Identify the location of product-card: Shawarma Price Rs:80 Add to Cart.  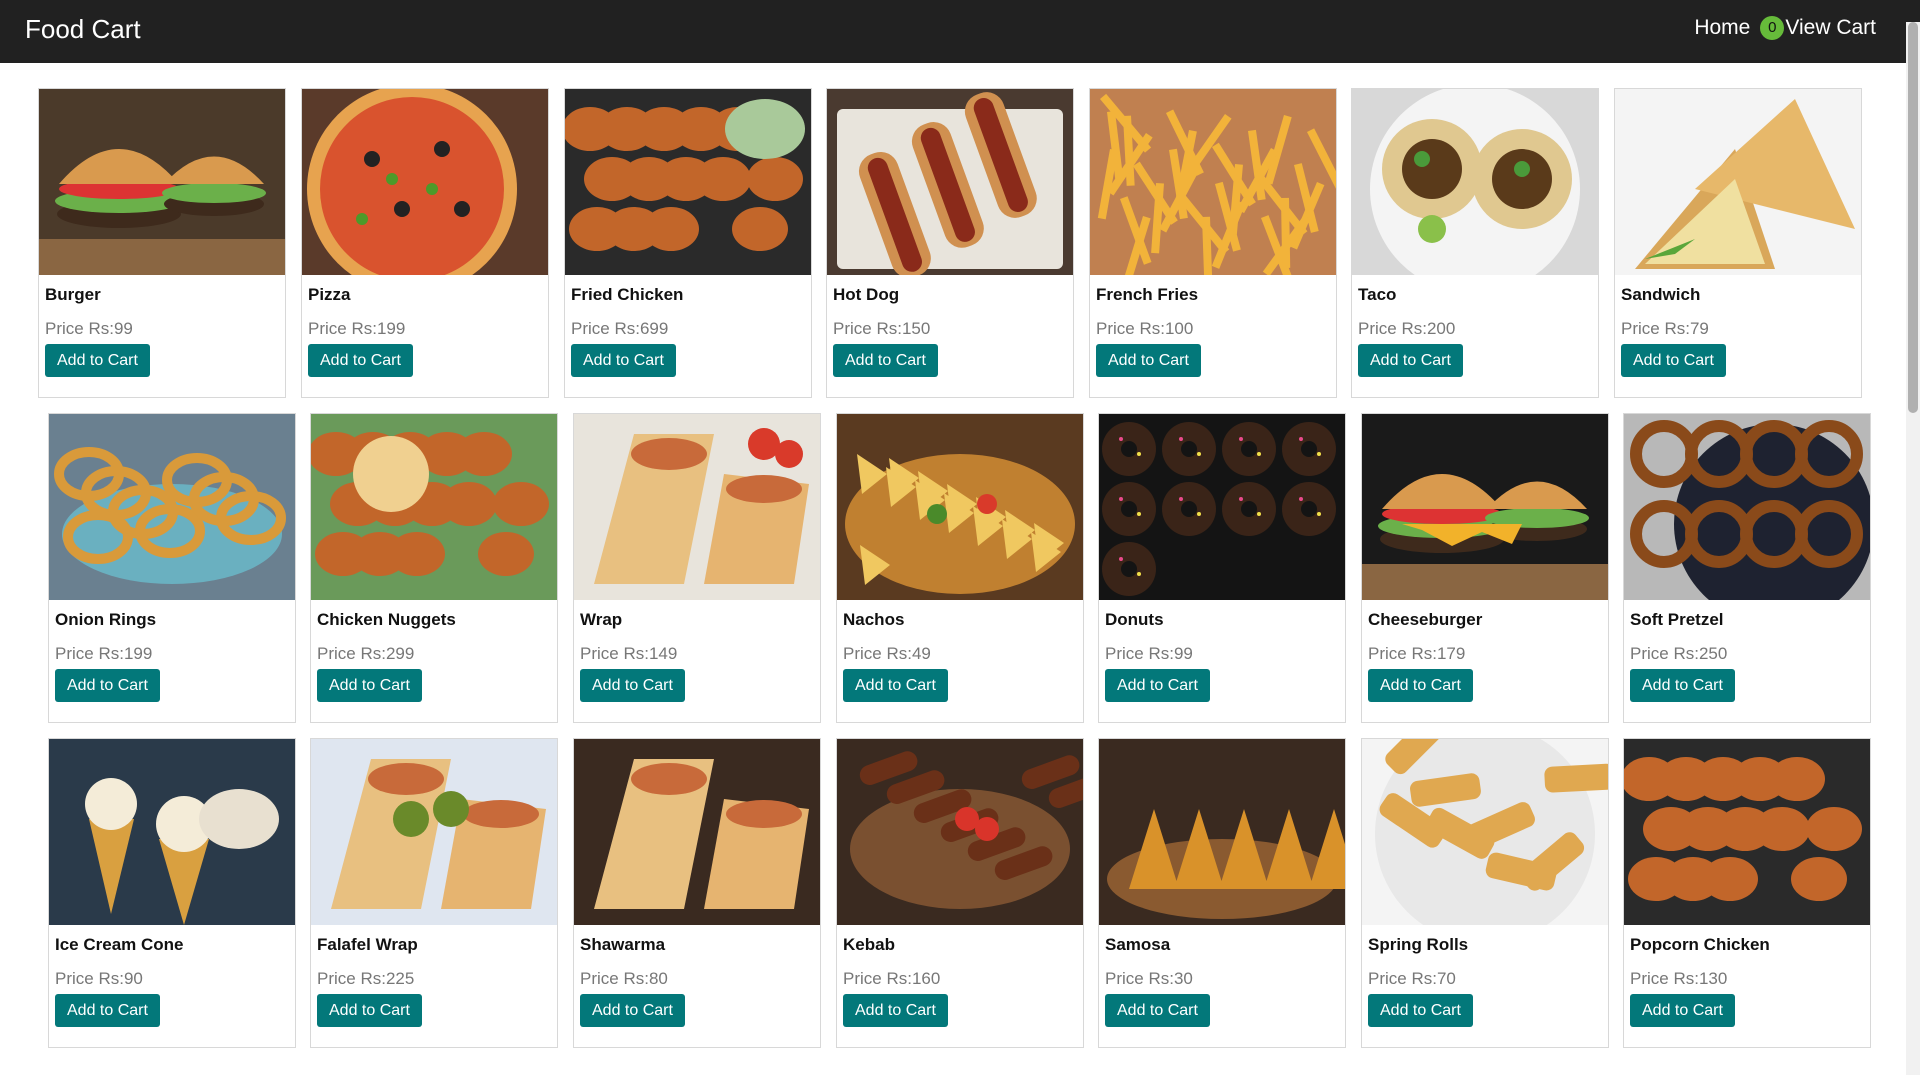
(697, 893).